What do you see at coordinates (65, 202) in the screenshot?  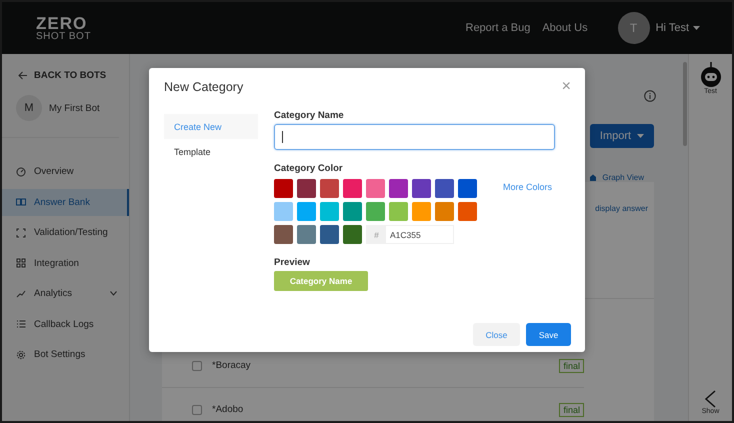 I see `sidebar-item: Answer Bank` at bounding box center [65, 202].